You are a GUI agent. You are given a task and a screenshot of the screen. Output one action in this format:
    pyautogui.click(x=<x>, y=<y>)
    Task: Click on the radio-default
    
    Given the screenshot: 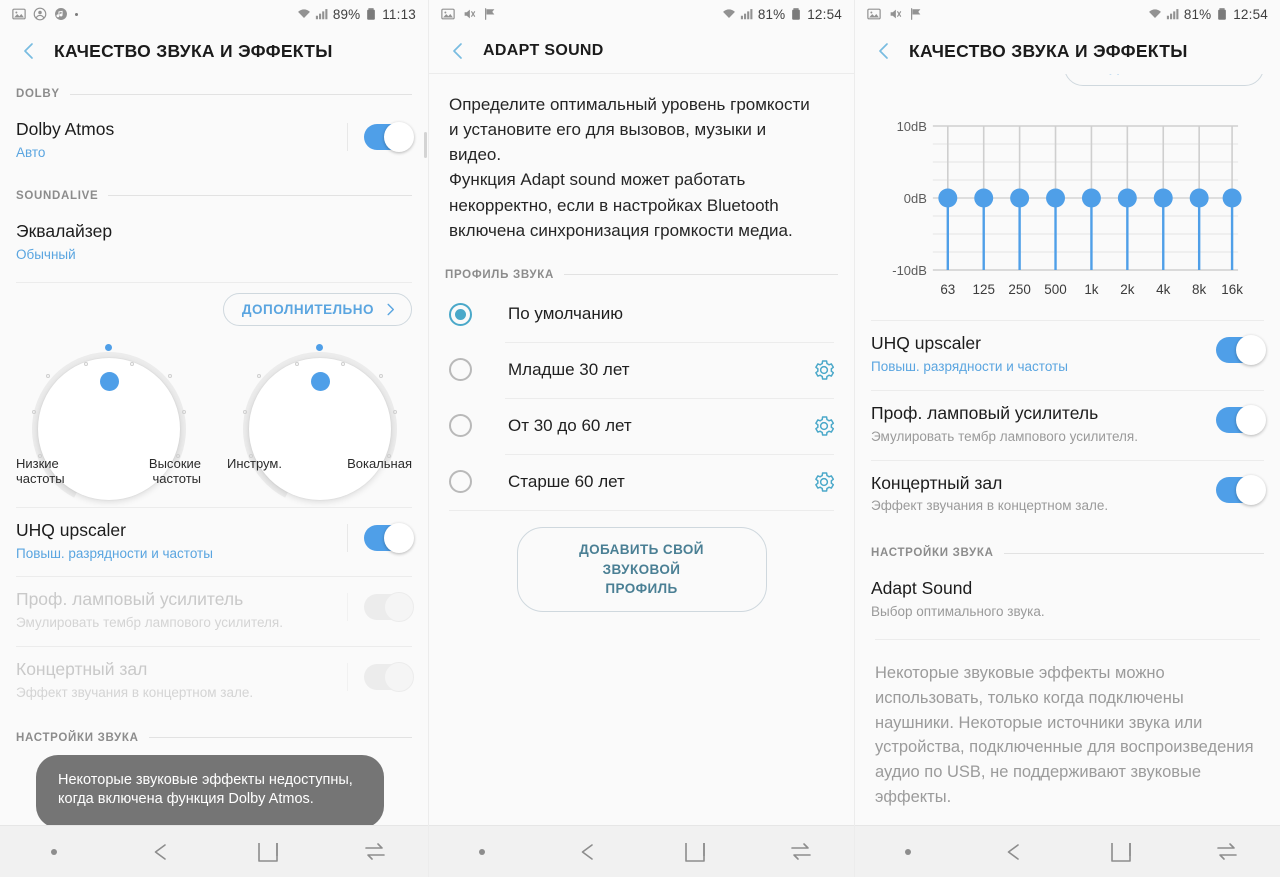 What is the action you would take?
    pyautogui.click(x=460, y=314)
    